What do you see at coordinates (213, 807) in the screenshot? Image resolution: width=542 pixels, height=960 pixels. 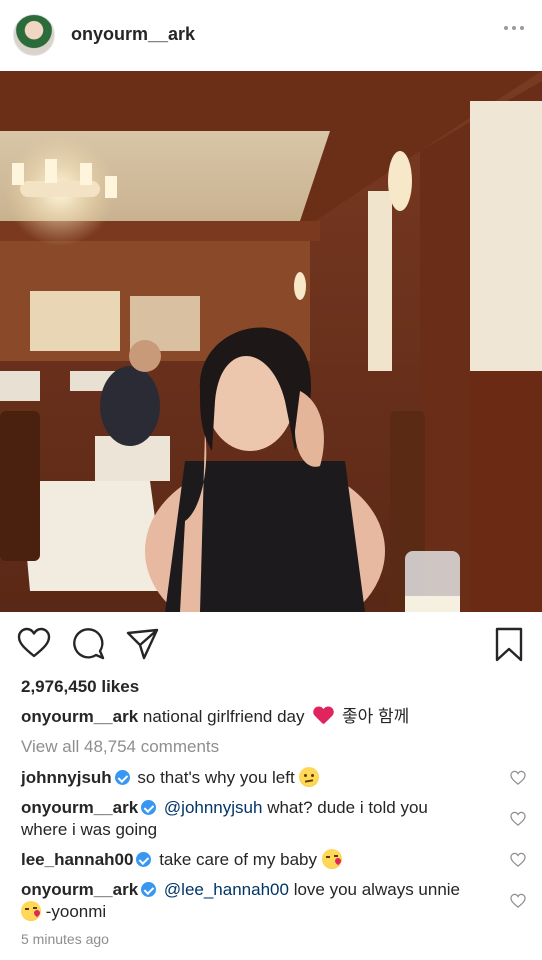 I see `comment-mention: @johnnyjsuh` at bounding box center [213, 807].